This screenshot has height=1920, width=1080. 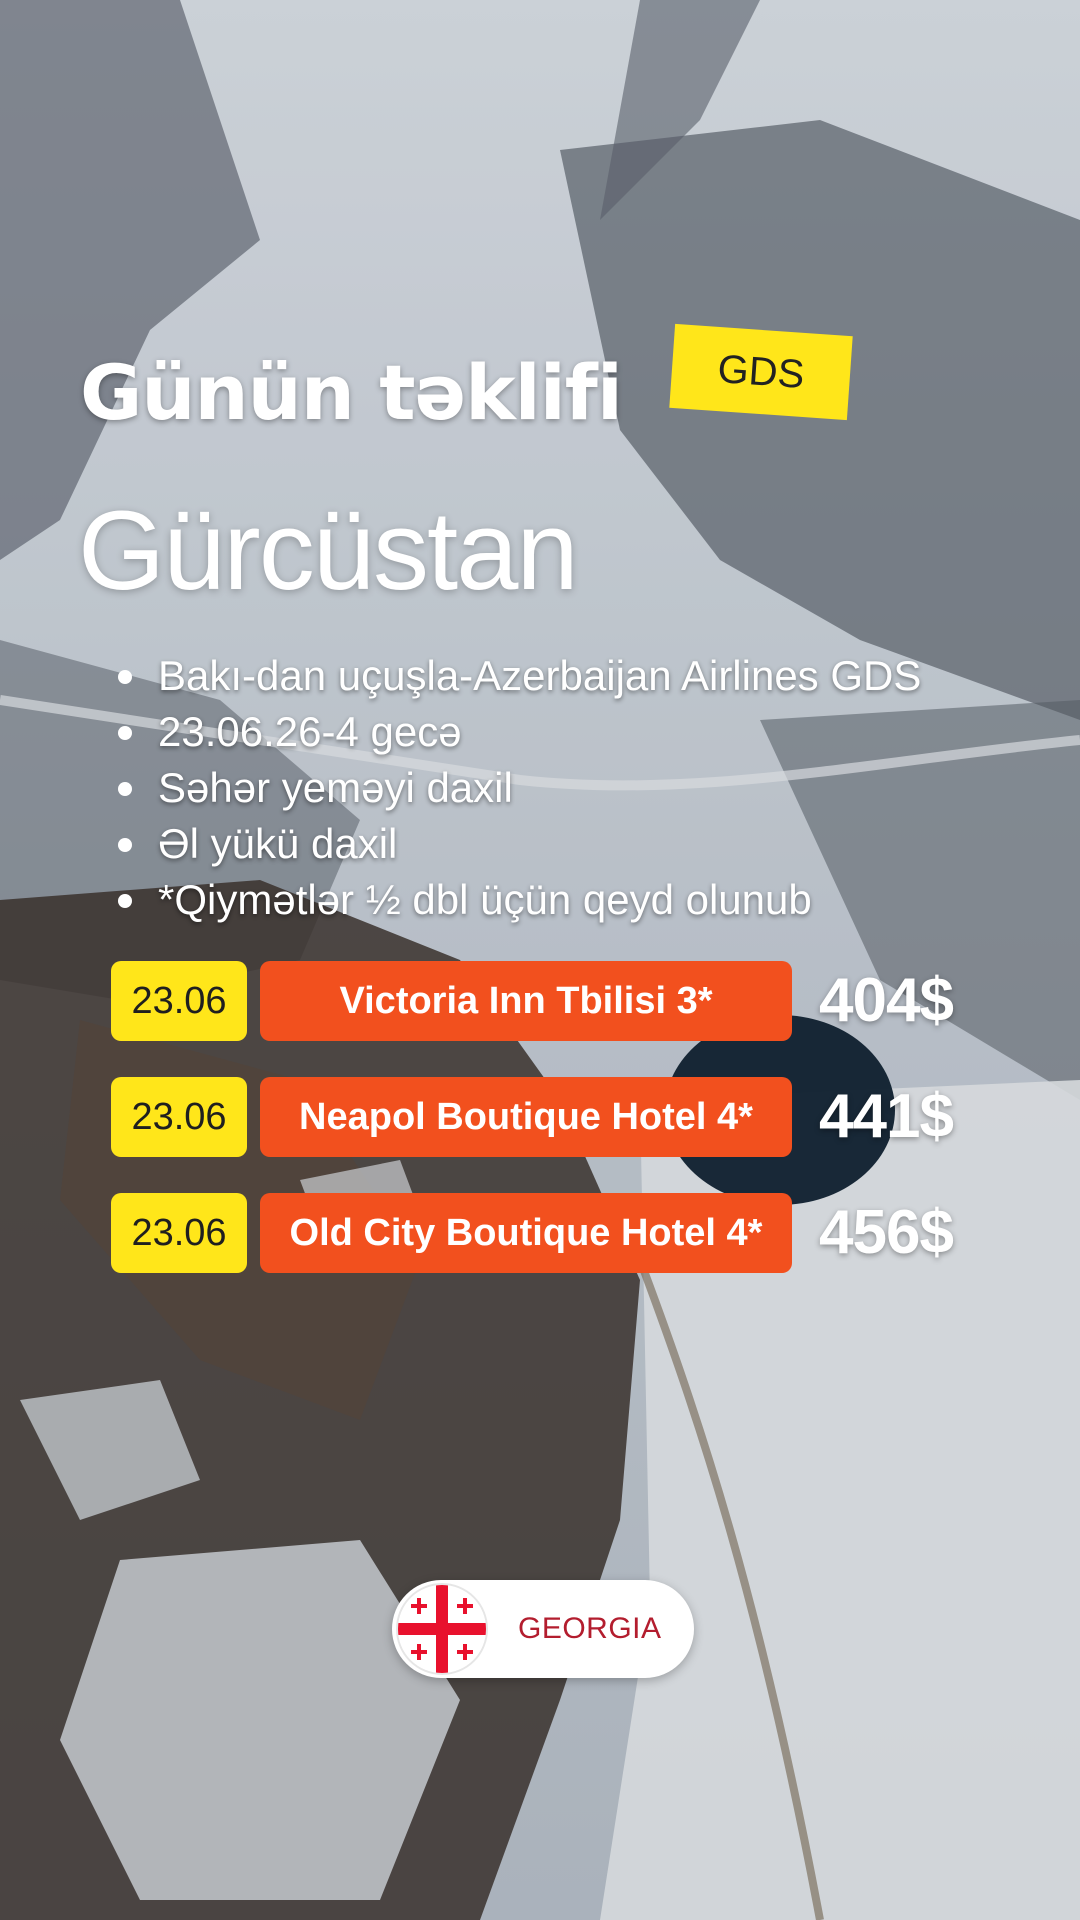 I want to click on offer-price: 456$, so click(x=886, y=1232).